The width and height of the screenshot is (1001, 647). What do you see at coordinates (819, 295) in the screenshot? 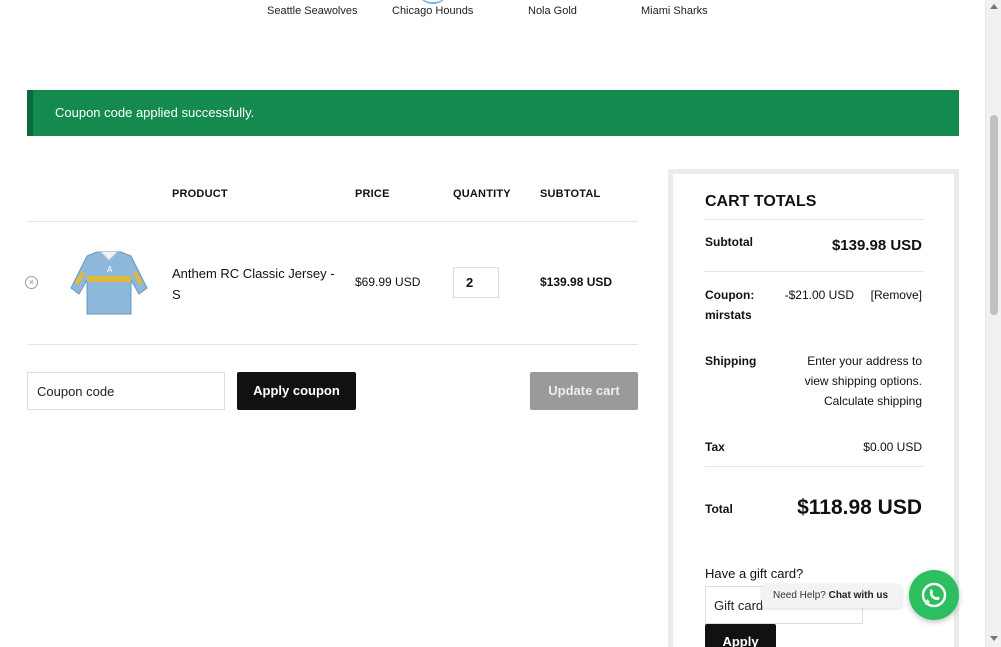
I see `coupon-discount-value: -$21.00 USD` at bounding box center [819, 295].